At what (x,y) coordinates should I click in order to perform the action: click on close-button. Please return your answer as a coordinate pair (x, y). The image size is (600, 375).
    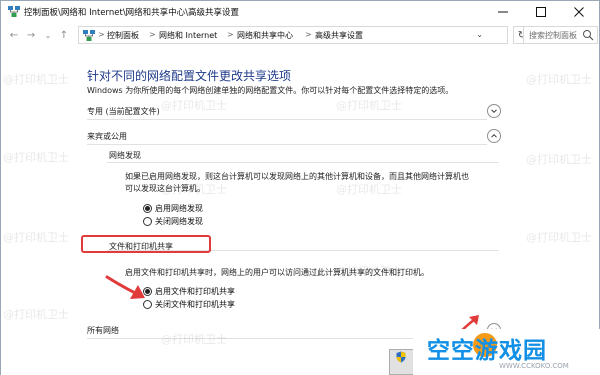
    Looking at the image, I should click on (579, 12).